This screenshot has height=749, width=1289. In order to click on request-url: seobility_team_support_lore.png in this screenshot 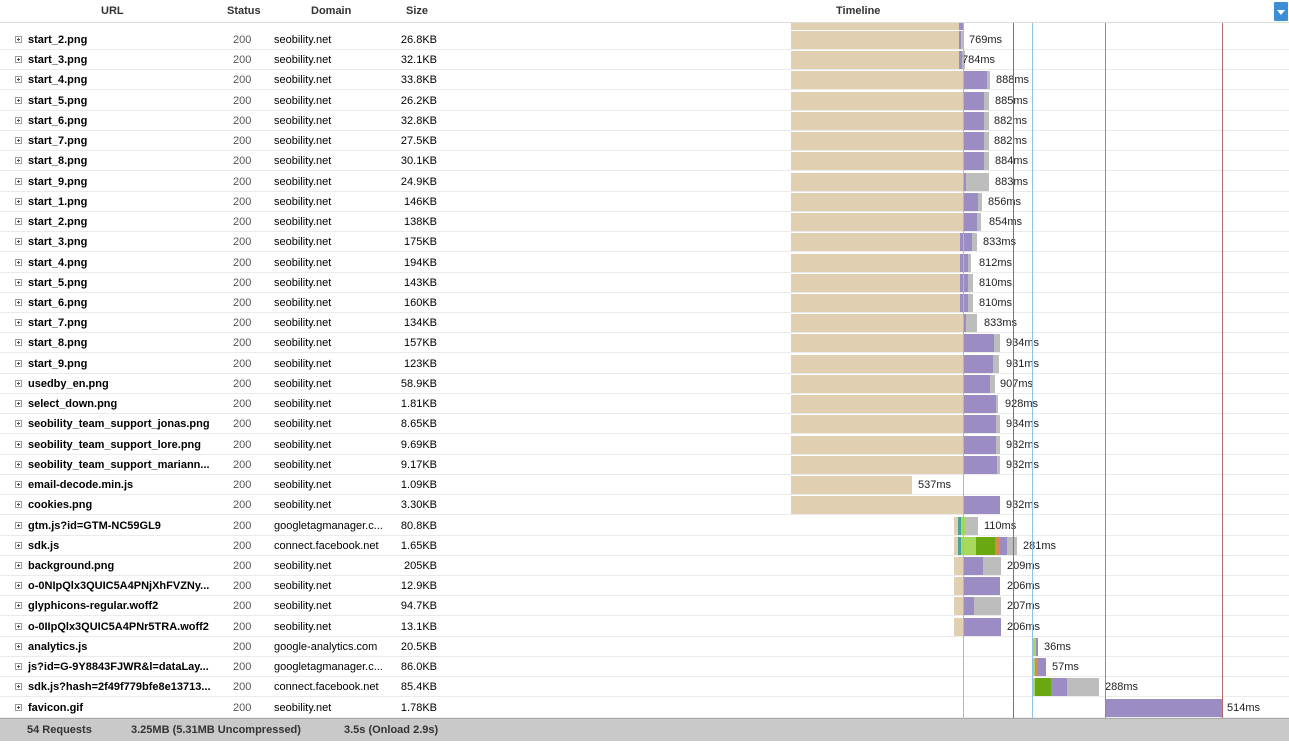, I will do `click(114, 445)`.